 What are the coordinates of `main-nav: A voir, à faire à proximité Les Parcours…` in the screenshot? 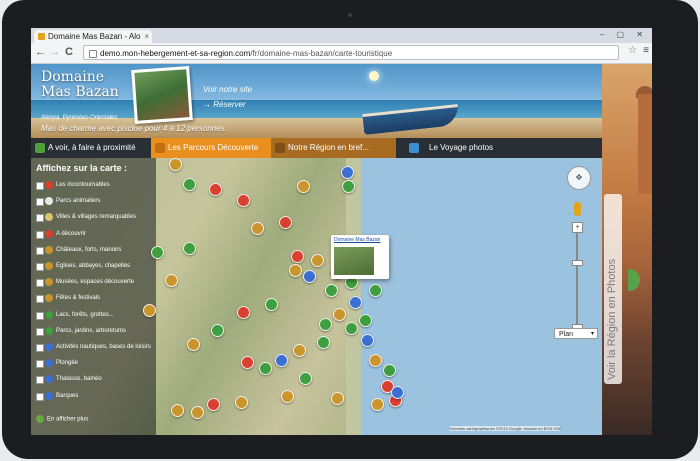 It's located at (316, 148).